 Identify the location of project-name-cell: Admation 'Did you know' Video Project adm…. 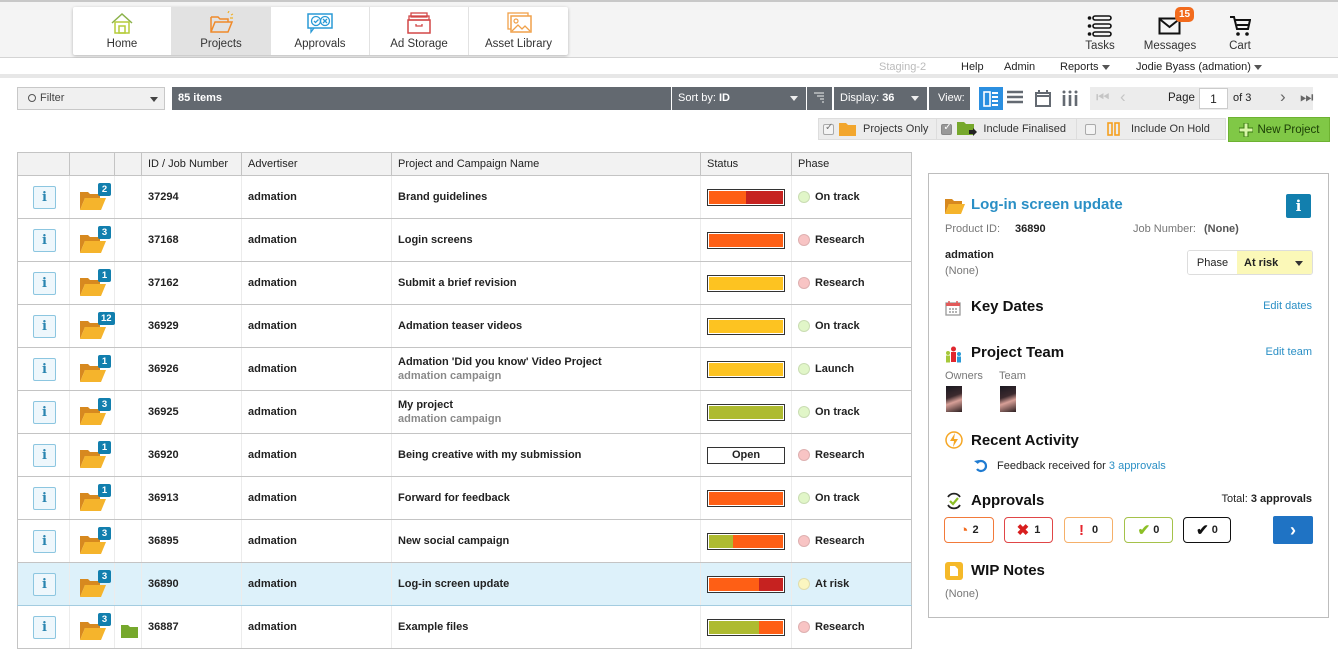
(546, 369).